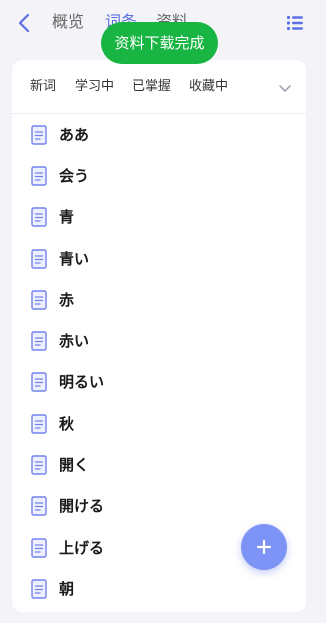  What do you see at coordinates (74, 258) in the screenshot?
I see `word-label: 青い` at bounding box center [74, 258].